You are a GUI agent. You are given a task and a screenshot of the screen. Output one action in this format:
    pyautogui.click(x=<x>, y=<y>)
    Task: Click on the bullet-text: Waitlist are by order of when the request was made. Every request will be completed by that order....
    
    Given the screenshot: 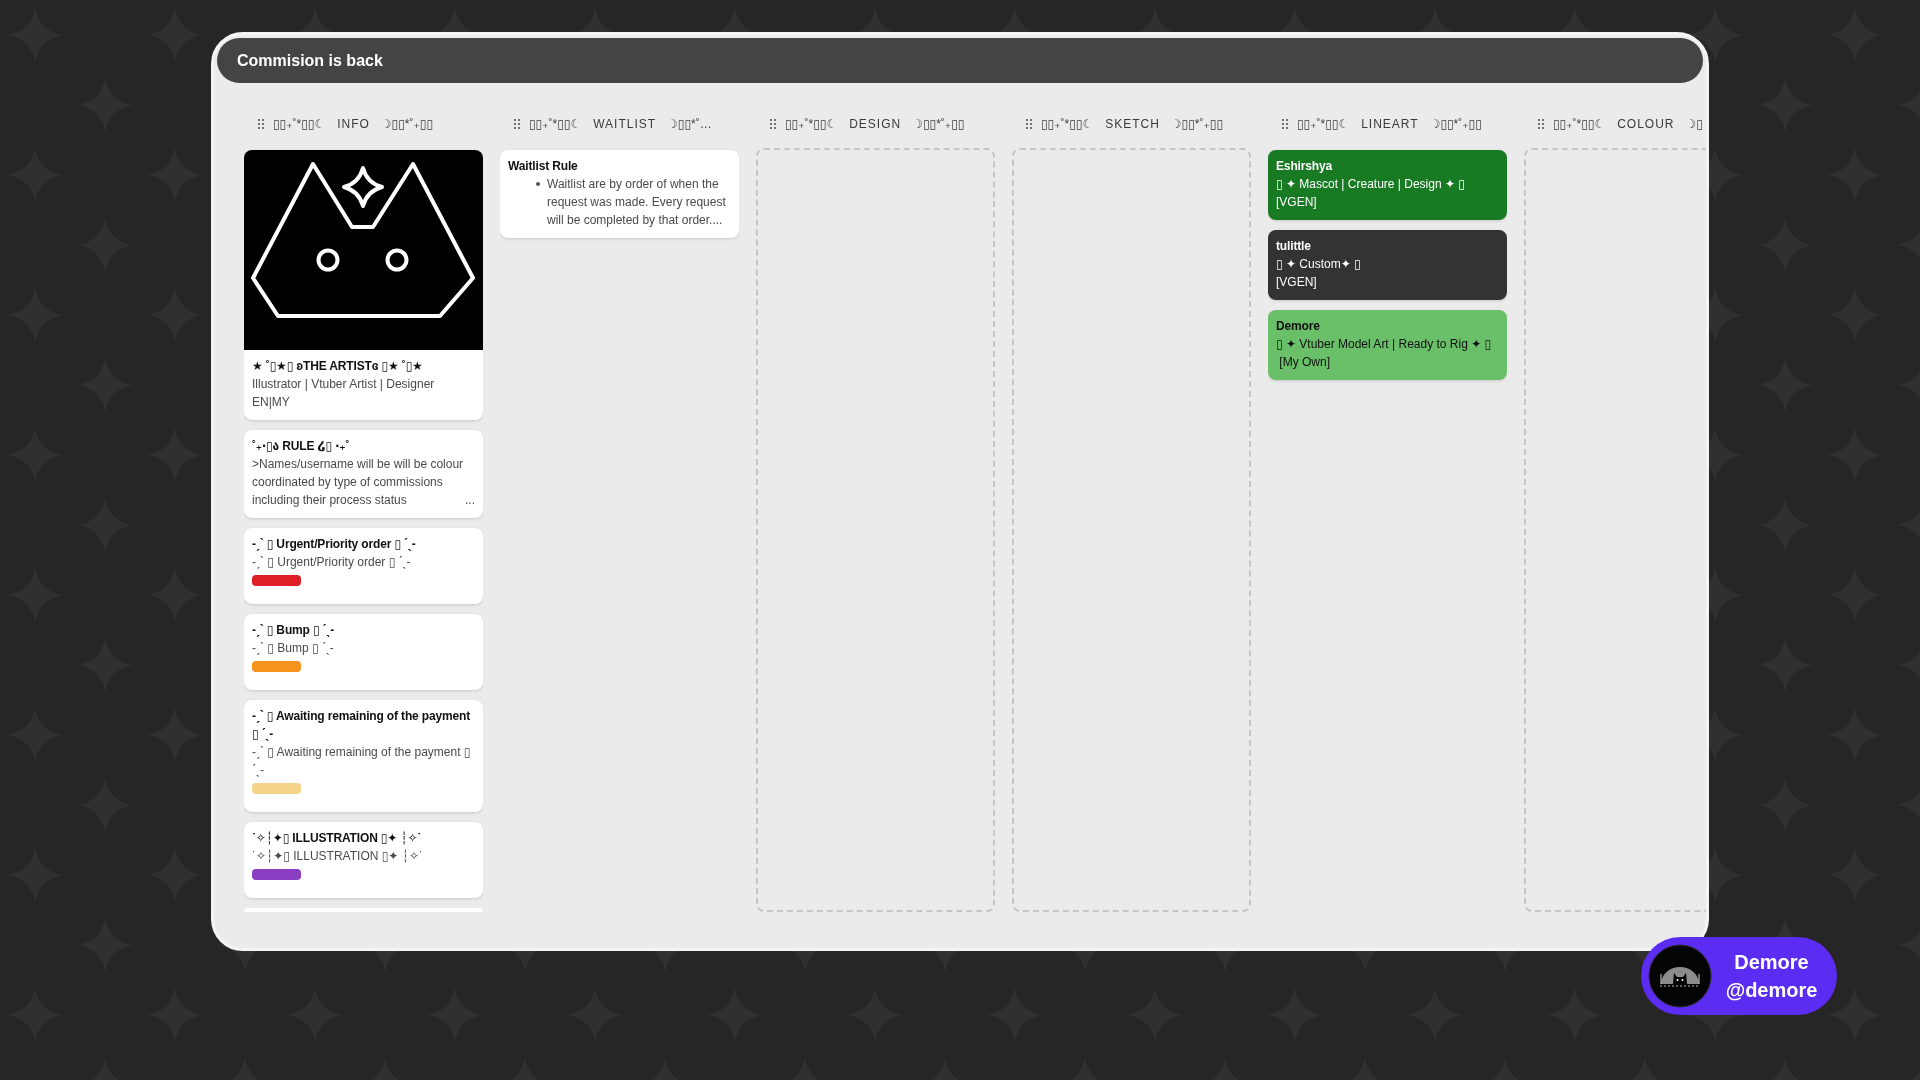 What is the action you would take?
    pyautogui.click(x=637, y=202)
    